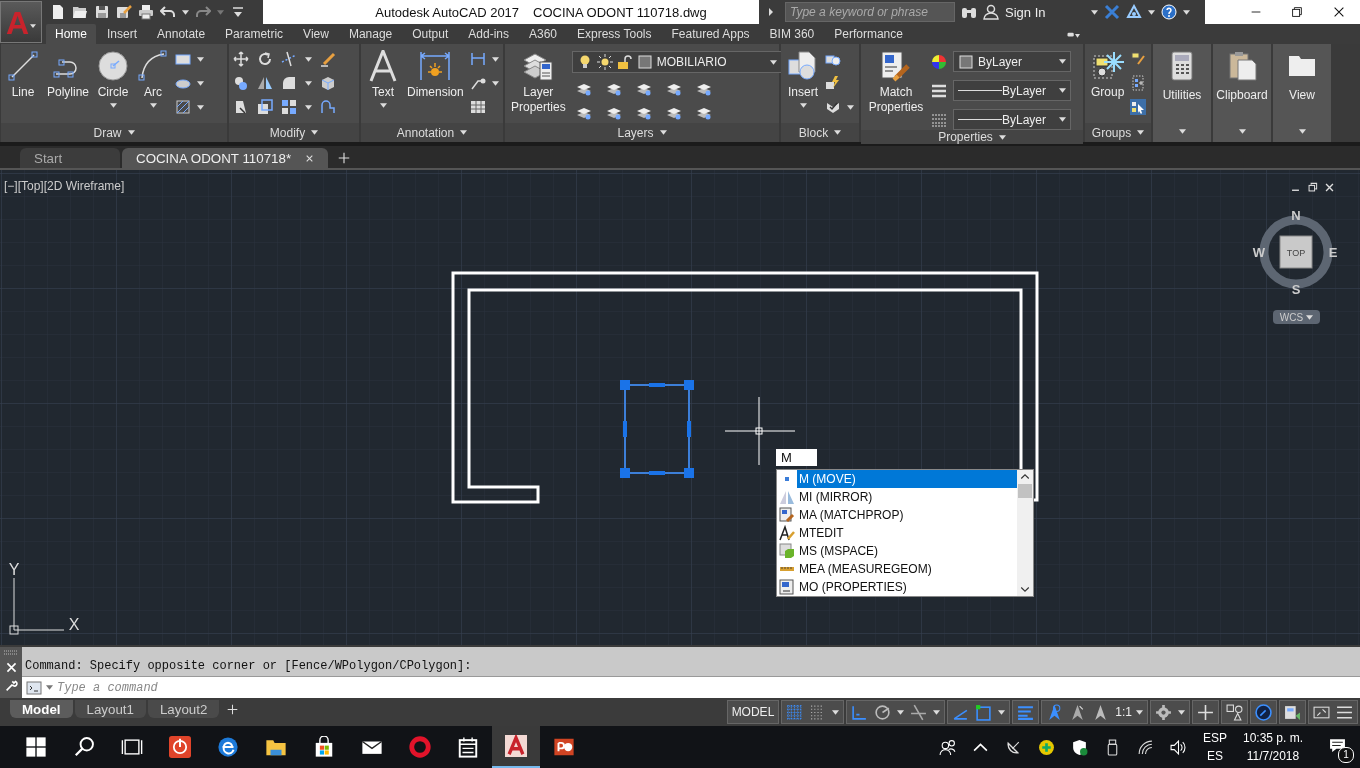 The width and height of the screenshot is (1360, 768). Describe the element at coordinates (114, 132) in the screenshot. I see `panel-title: Draw` at that location.